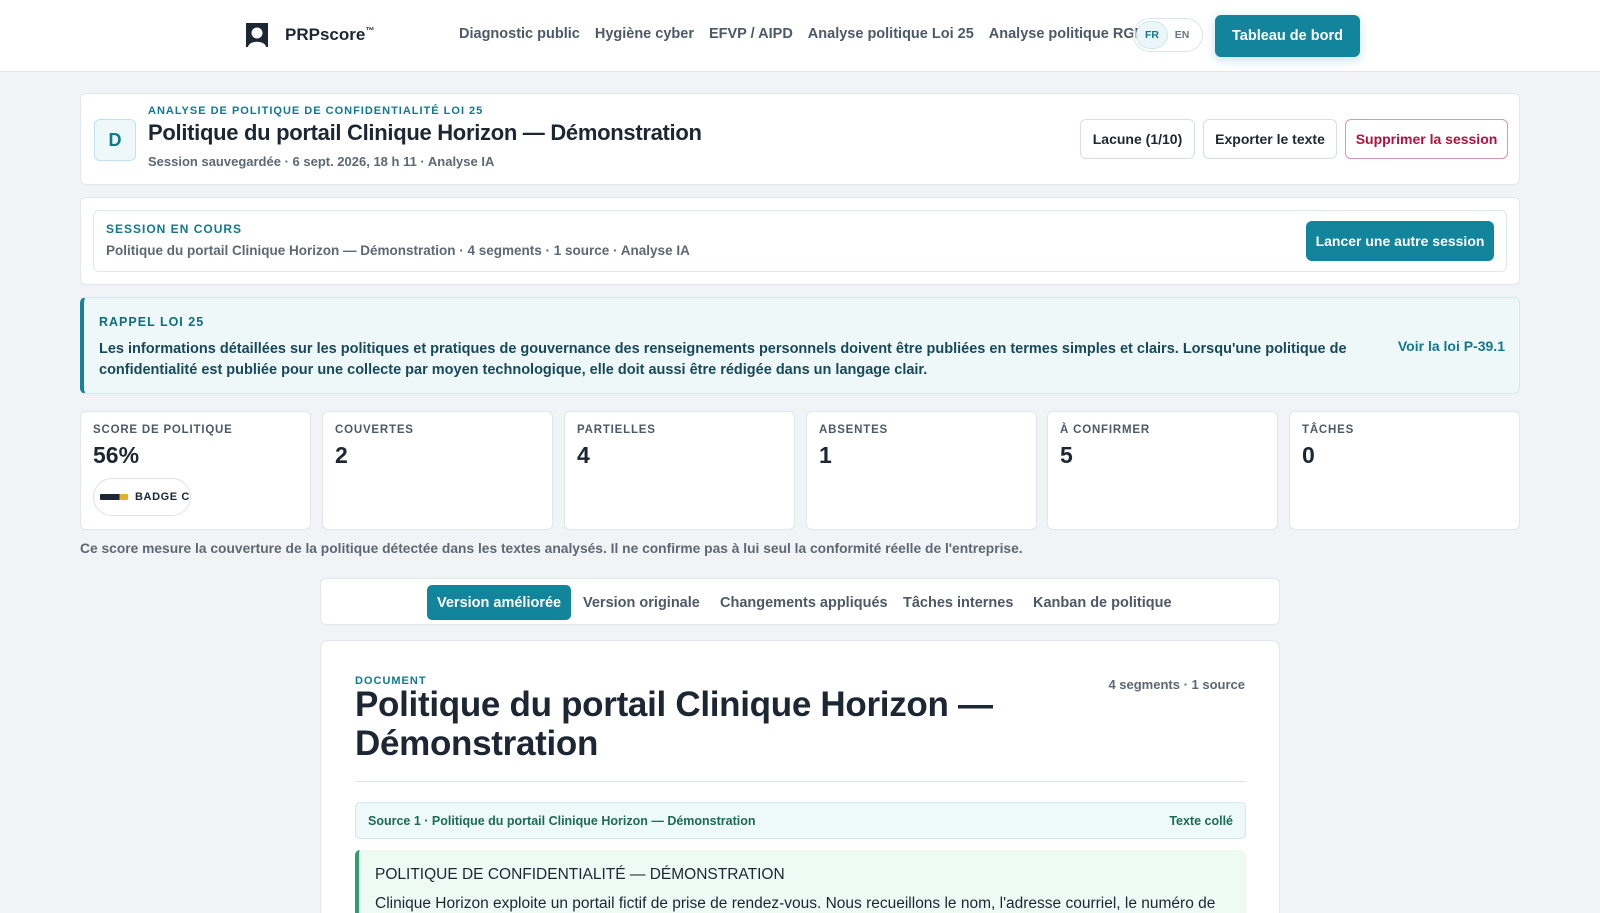  What do you see at coordinates (616, 430) in the screenshot?
I see `stat-label: PARTIELLES` at bounding box center [616, 430].